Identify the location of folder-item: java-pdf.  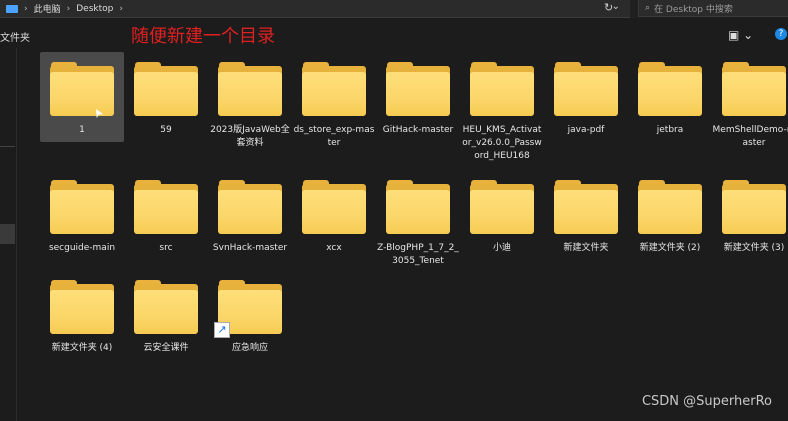
(586, 94).